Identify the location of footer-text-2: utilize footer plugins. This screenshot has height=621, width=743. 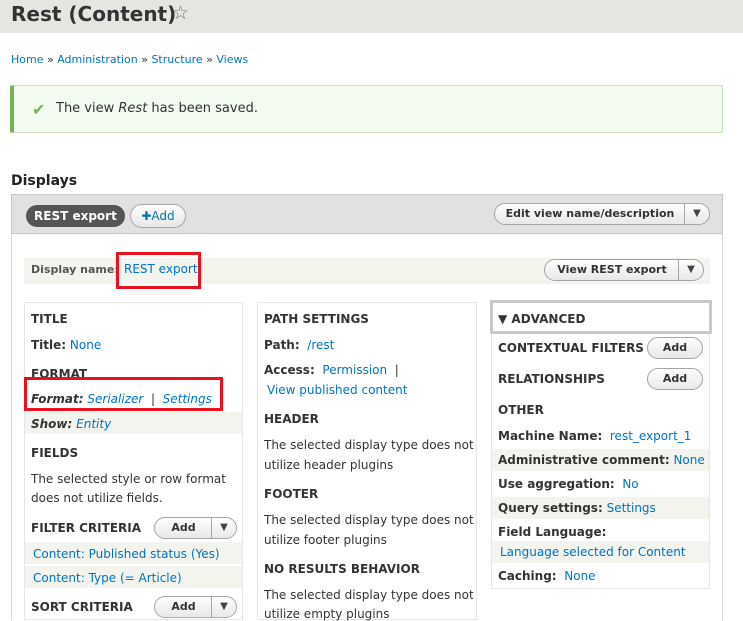
(325, 540).